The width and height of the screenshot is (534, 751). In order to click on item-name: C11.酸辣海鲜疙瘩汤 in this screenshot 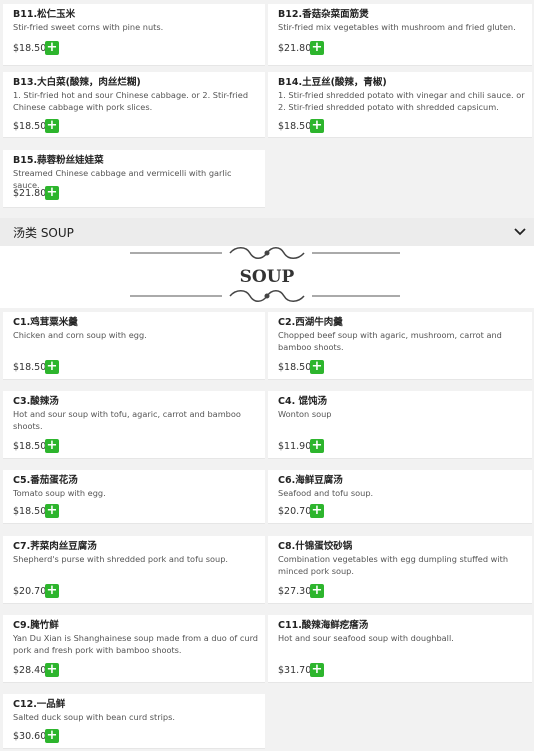, I will do `click(323, 625)`.